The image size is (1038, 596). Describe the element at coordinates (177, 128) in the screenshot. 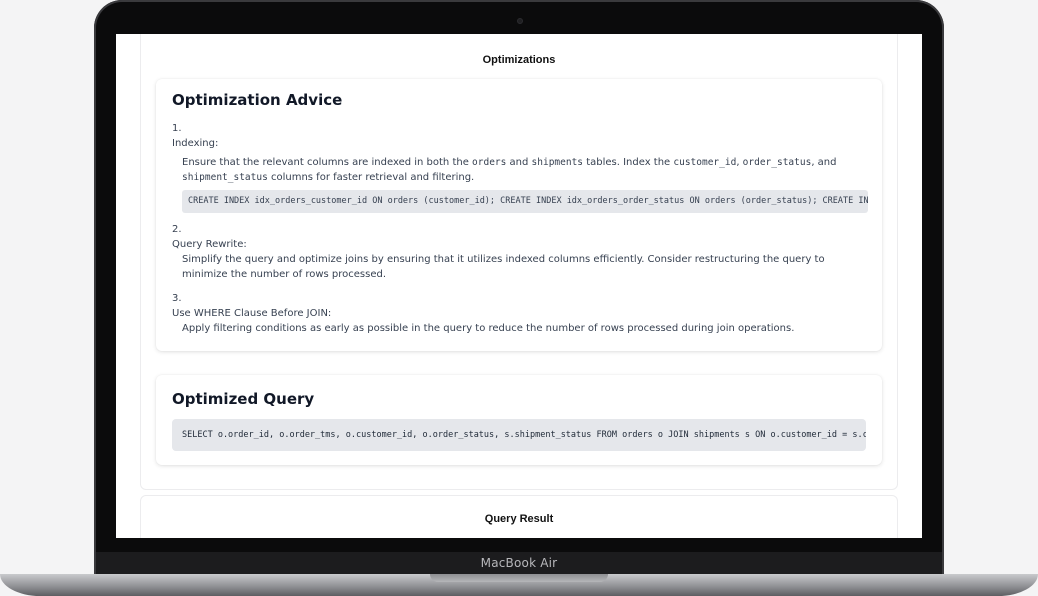

I see `advice-number: 1.` at that location.